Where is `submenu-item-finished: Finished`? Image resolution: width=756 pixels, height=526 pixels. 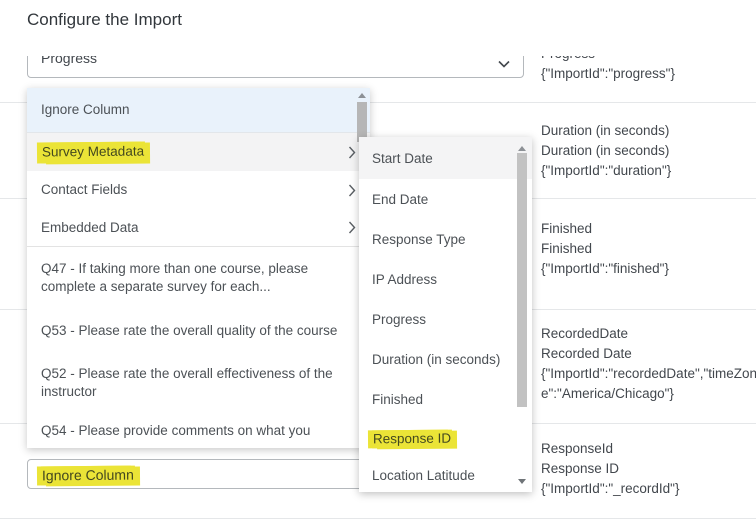
submenu-item-finished: Finished is located at coordinates (445, 399).